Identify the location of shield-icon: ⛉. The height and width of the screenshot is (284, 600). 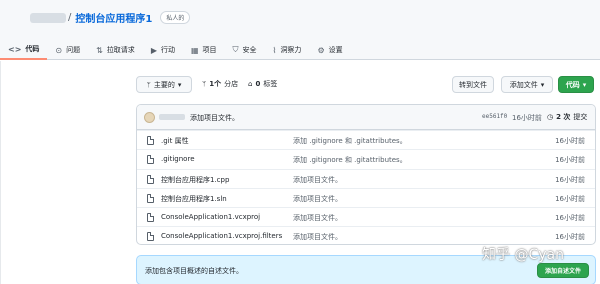
(235, 49).